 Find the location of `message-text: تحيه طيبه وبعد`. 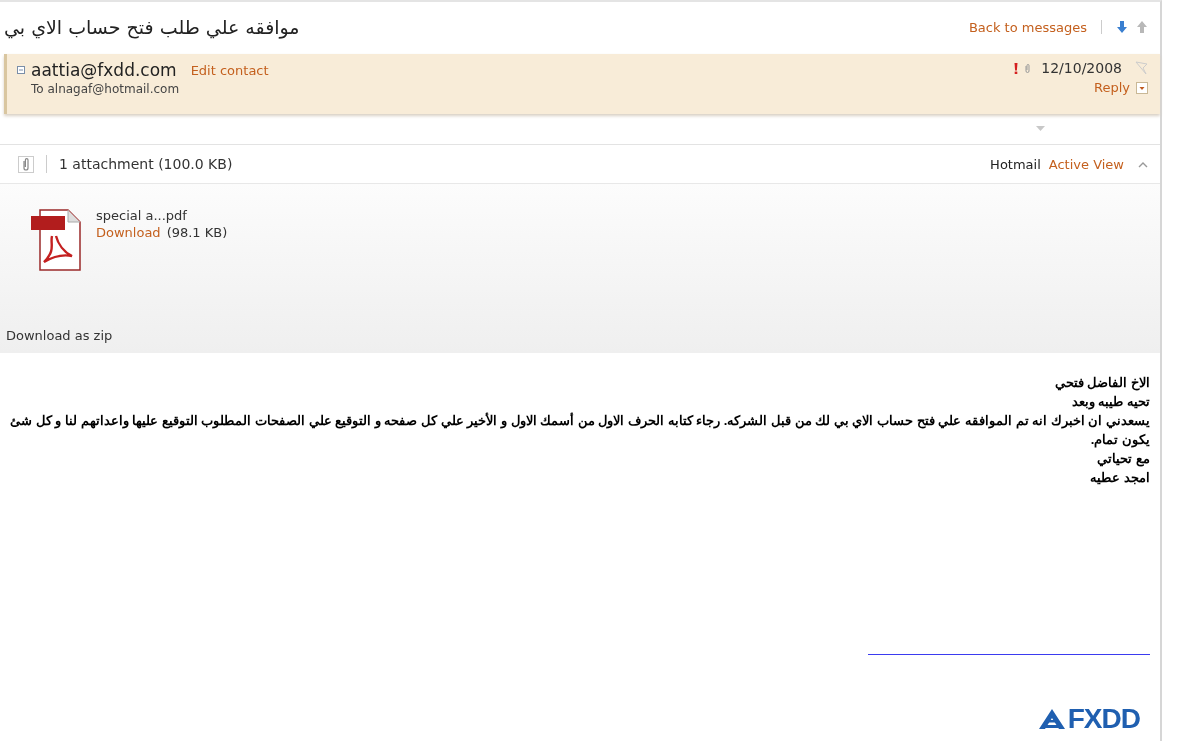

message-text: تحيه طيبه وبعد is located at coordinates (1110, 402).